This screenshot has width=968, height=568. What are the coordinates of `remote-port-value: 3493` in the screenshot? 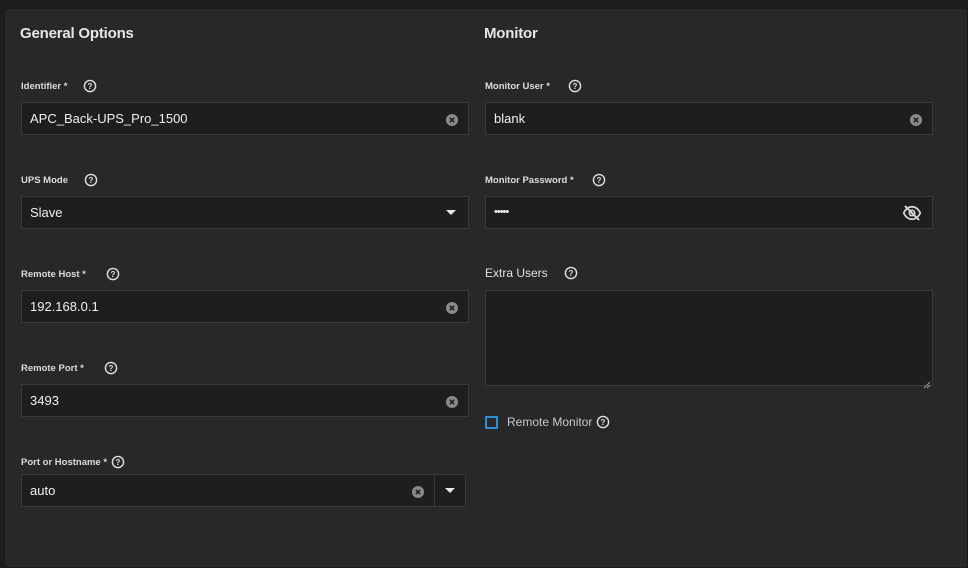 It's located at (44, 400).